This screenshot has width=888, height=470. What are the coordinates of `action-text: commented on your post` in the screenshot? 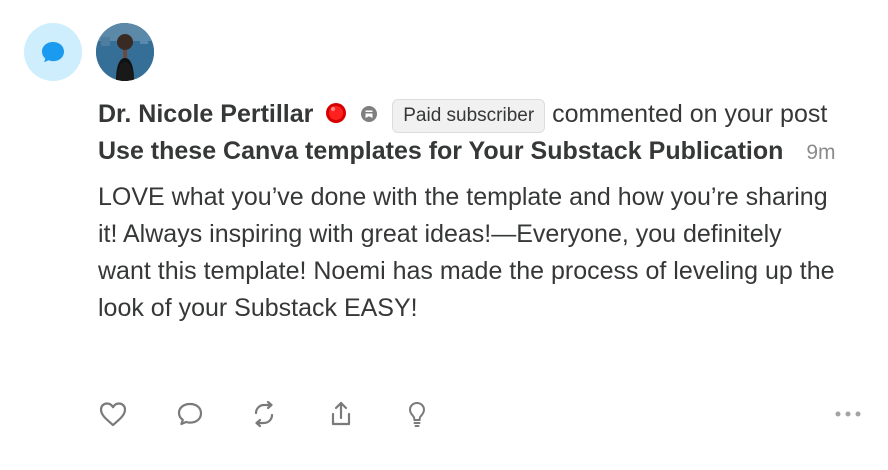 It's located at (690, 114).